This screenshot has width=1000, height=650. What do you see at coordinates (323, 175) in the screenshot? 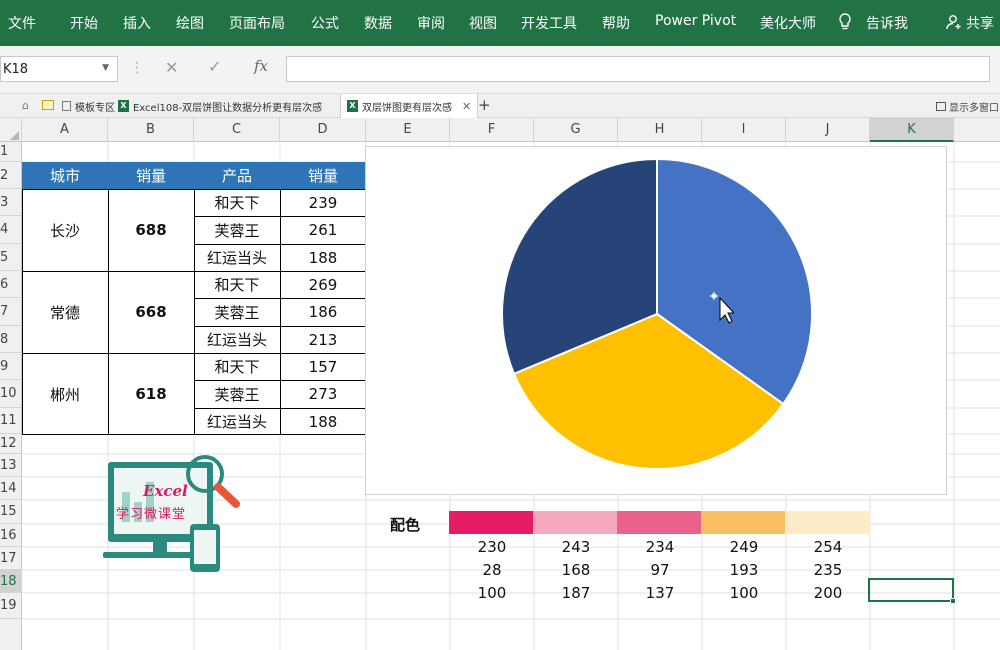
I see `table-header-product-sales: 销量` at bounding box center [323, 175].